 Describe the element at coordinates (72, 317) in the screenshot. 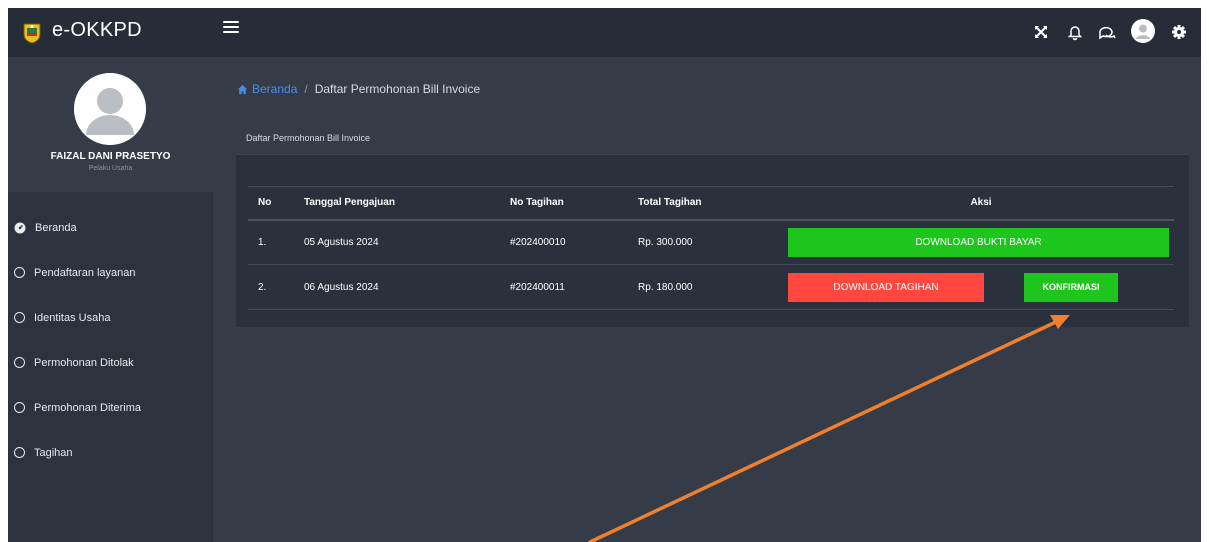

I see `sidebar-item-label: Identitas Usaha` at that location.